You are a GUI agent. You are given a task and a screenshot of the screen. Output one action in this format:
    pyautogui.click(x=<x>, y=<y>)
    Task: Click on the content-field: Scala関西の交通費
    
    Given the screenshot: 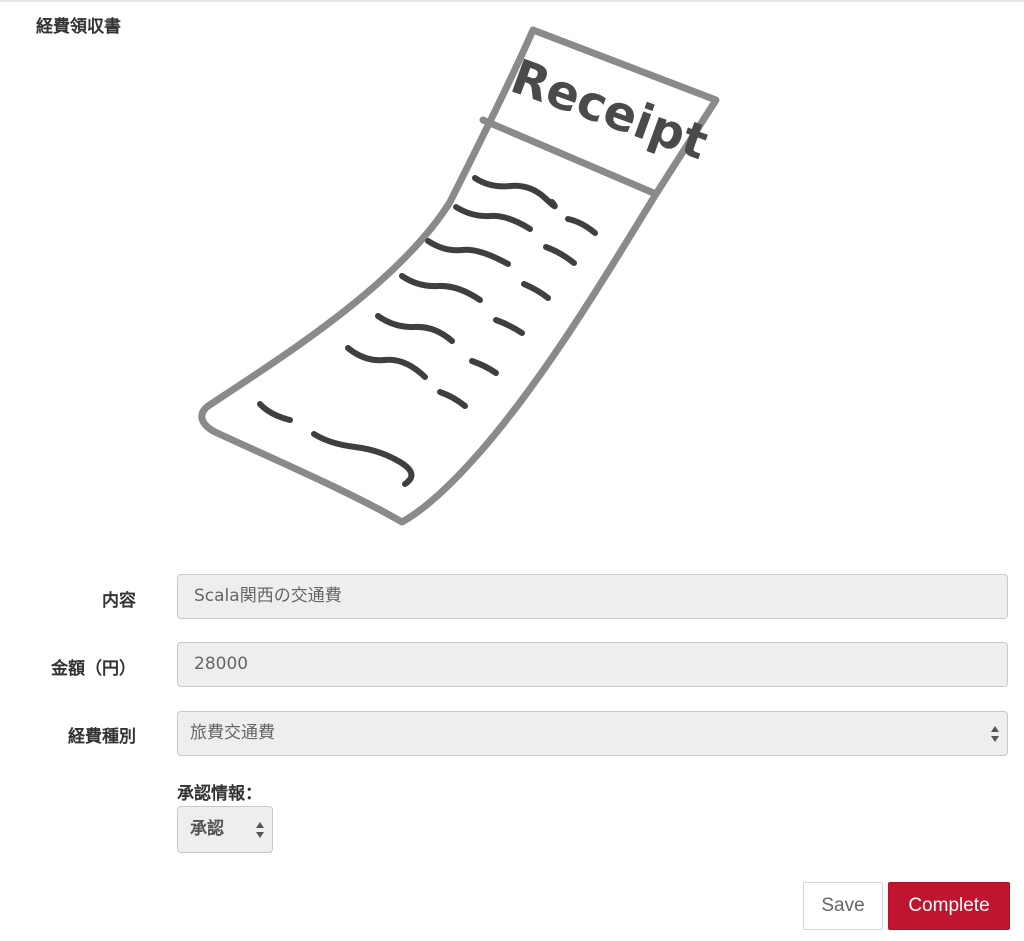 What is the action you would take?
    pyautogui.click(x=592, y=596)
    